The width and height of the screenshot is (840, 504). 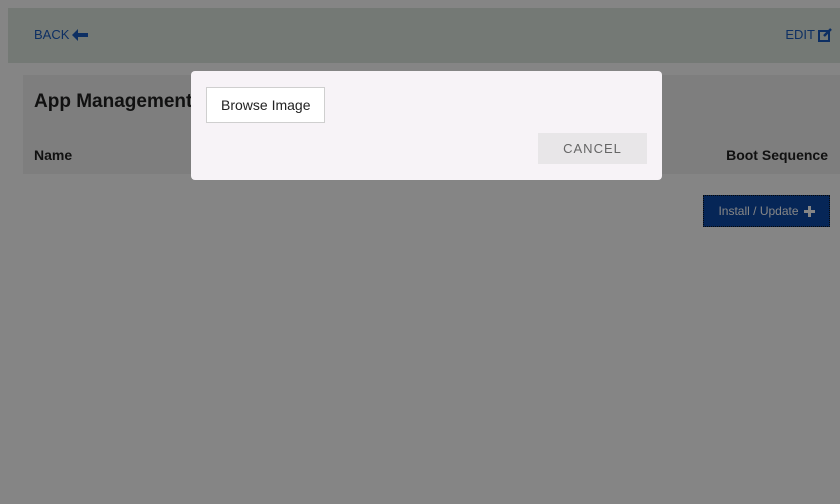 I want to click on cancel-button: CANCEL, so click(x=592, y=148).